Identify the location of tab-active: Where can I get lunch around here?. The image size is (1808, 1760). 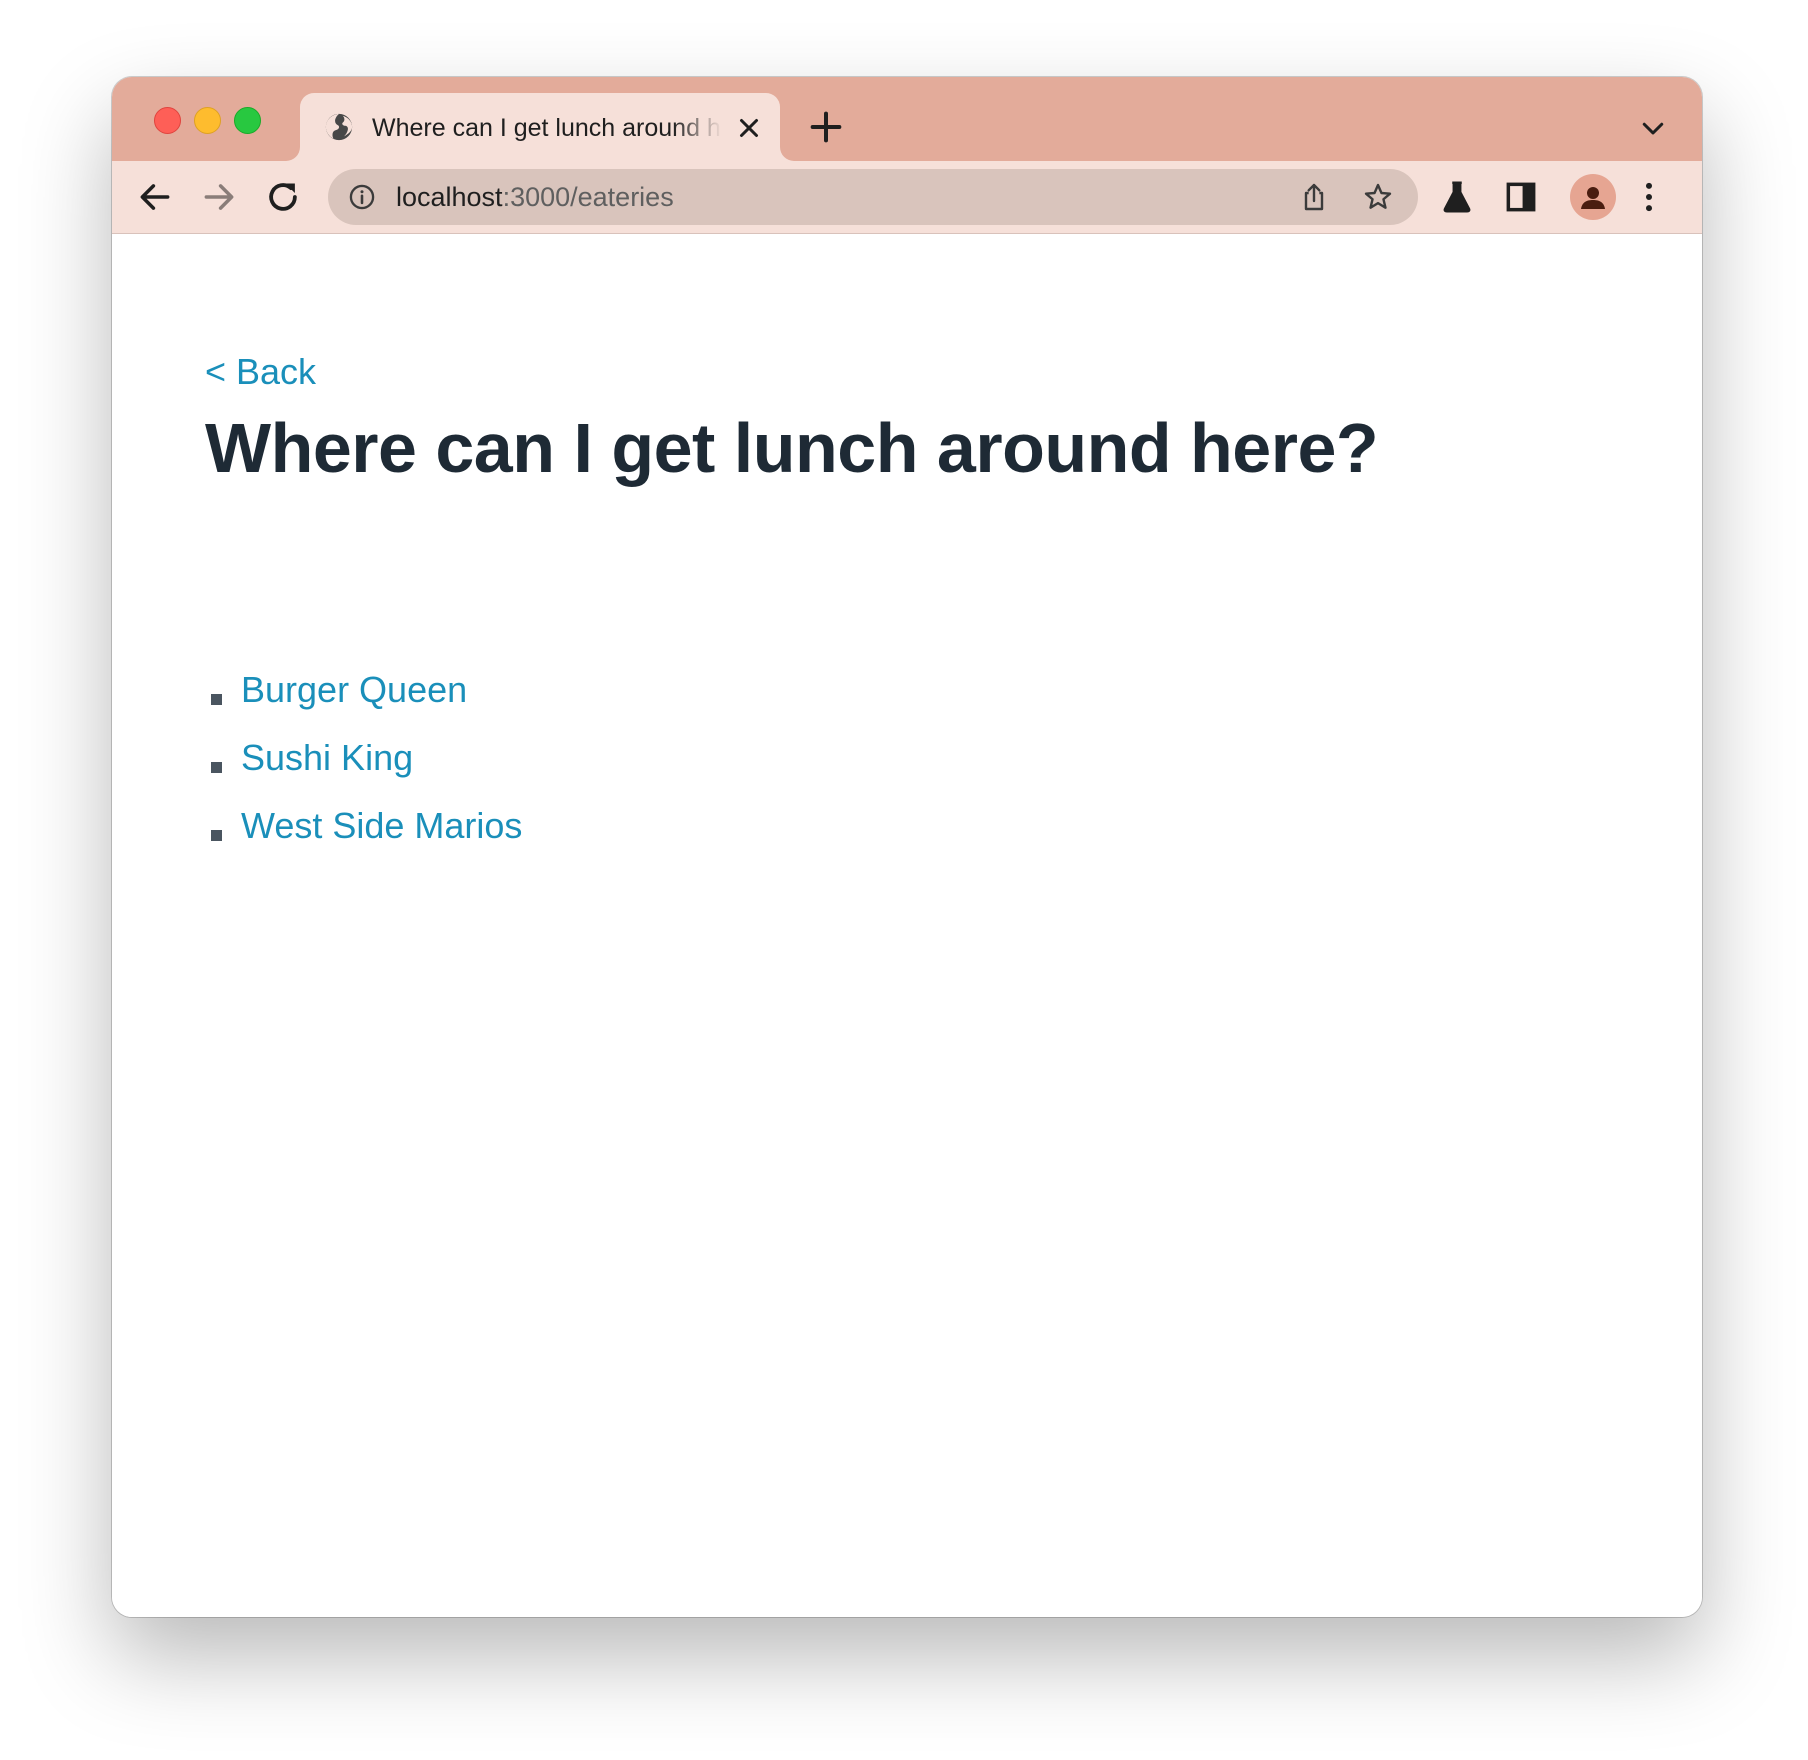
(540, 127).